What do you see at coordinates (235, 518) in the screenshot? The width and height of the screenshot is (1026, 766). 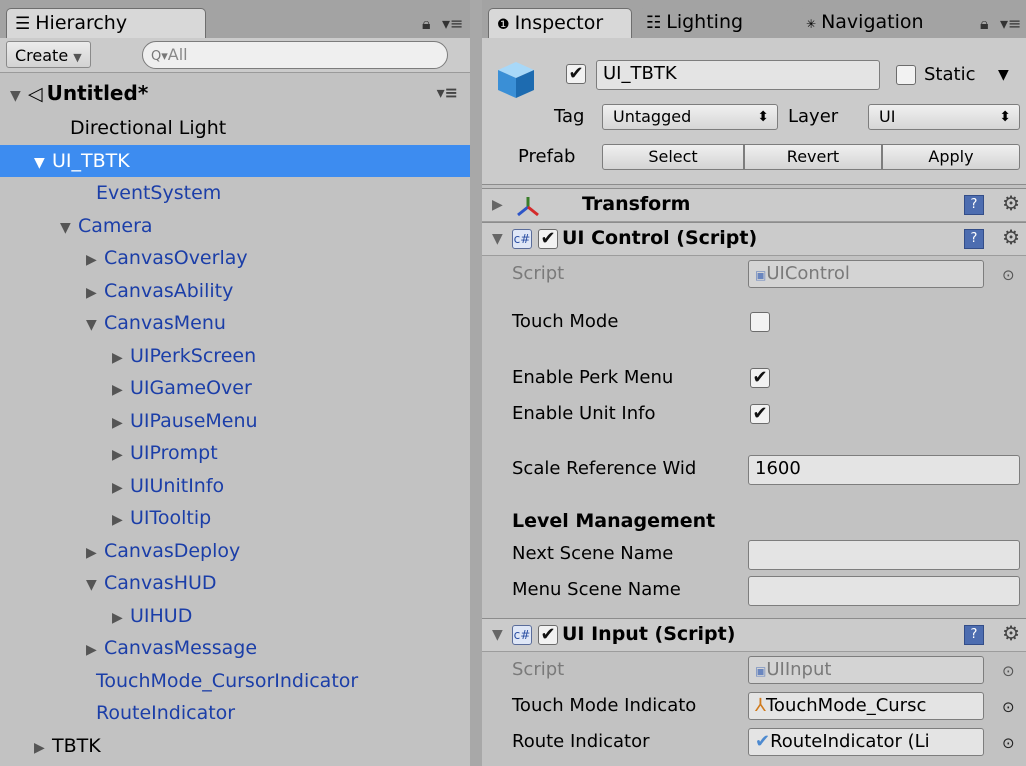 I see `hierarchy-item: ▶ UITooltip` at bounding box center [235, 518].